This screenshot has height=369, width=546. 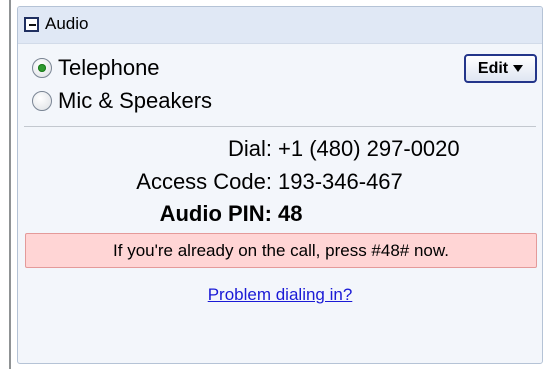 What do you see at coordinates (10, 184) in the screenshot?
I see `page-left-divider` at bounding box center [10, 184].